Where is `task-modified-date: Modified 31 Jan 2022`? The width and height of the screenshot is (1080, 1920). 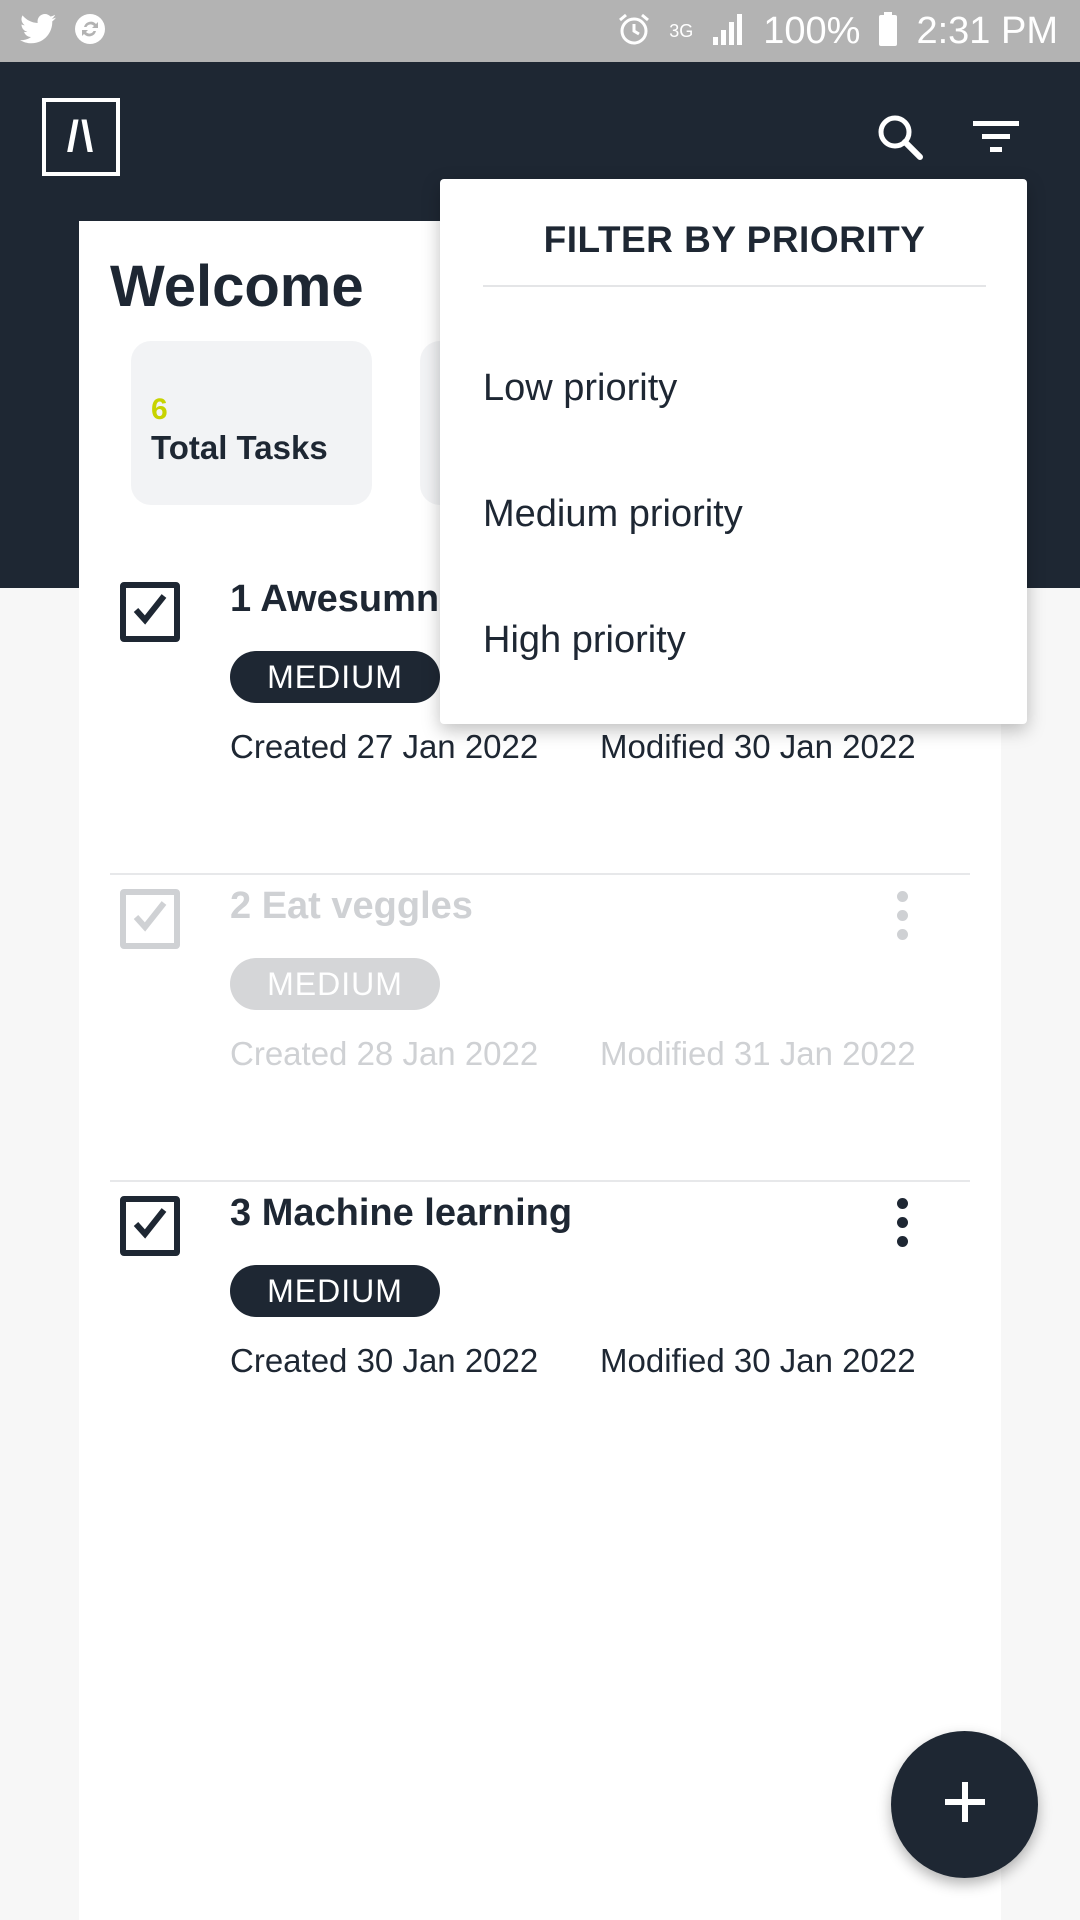 task-modified-date: Modified 31 Jan 2022 is located at coordinates (758, 1053).